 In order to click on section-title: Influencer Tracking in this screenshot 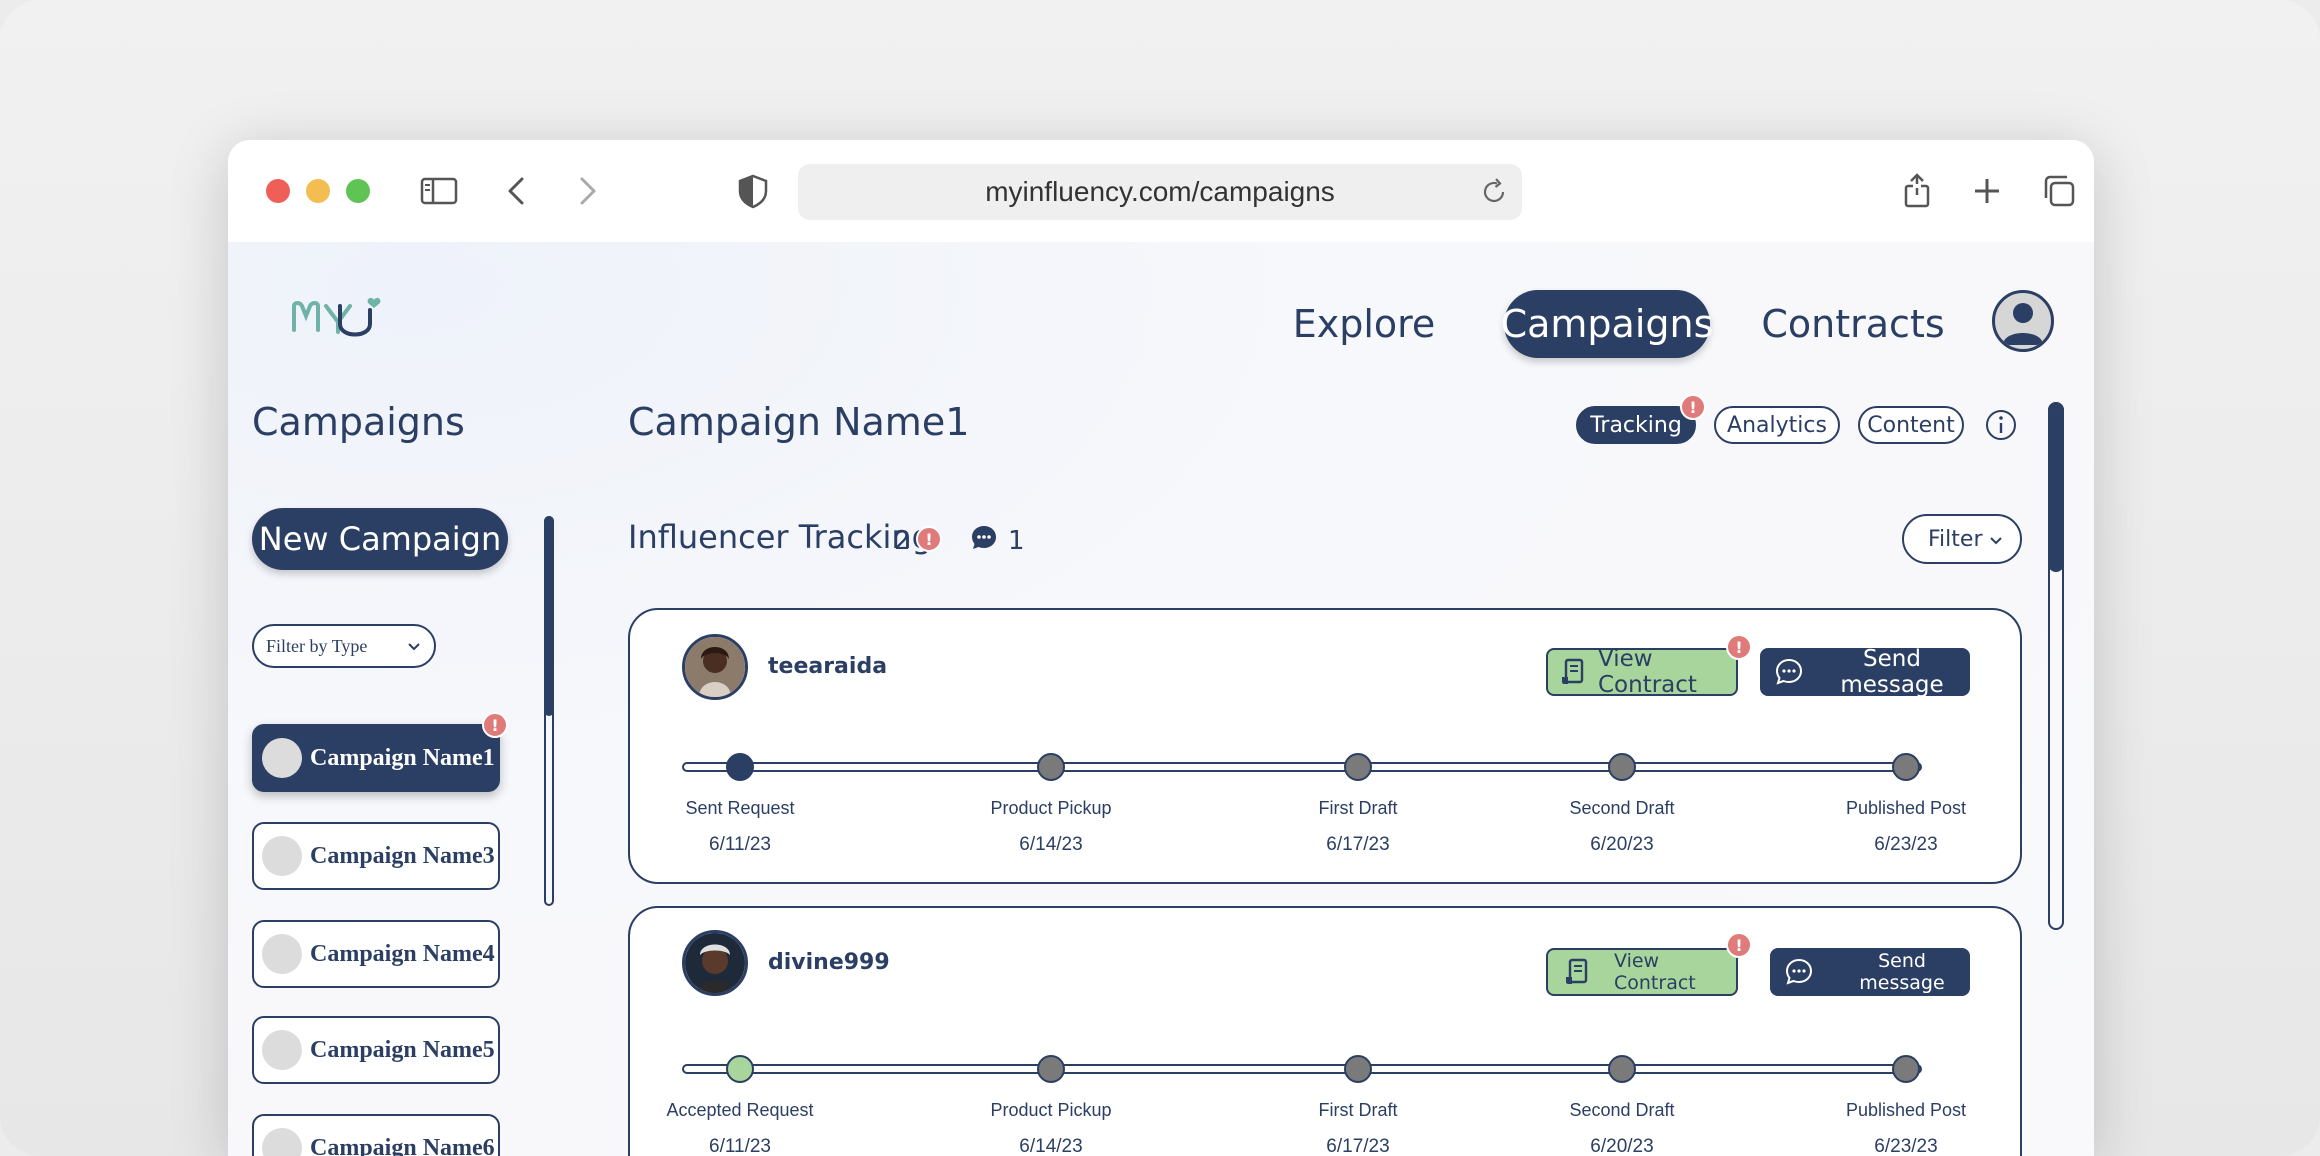, I will do `click(780, 537)`.